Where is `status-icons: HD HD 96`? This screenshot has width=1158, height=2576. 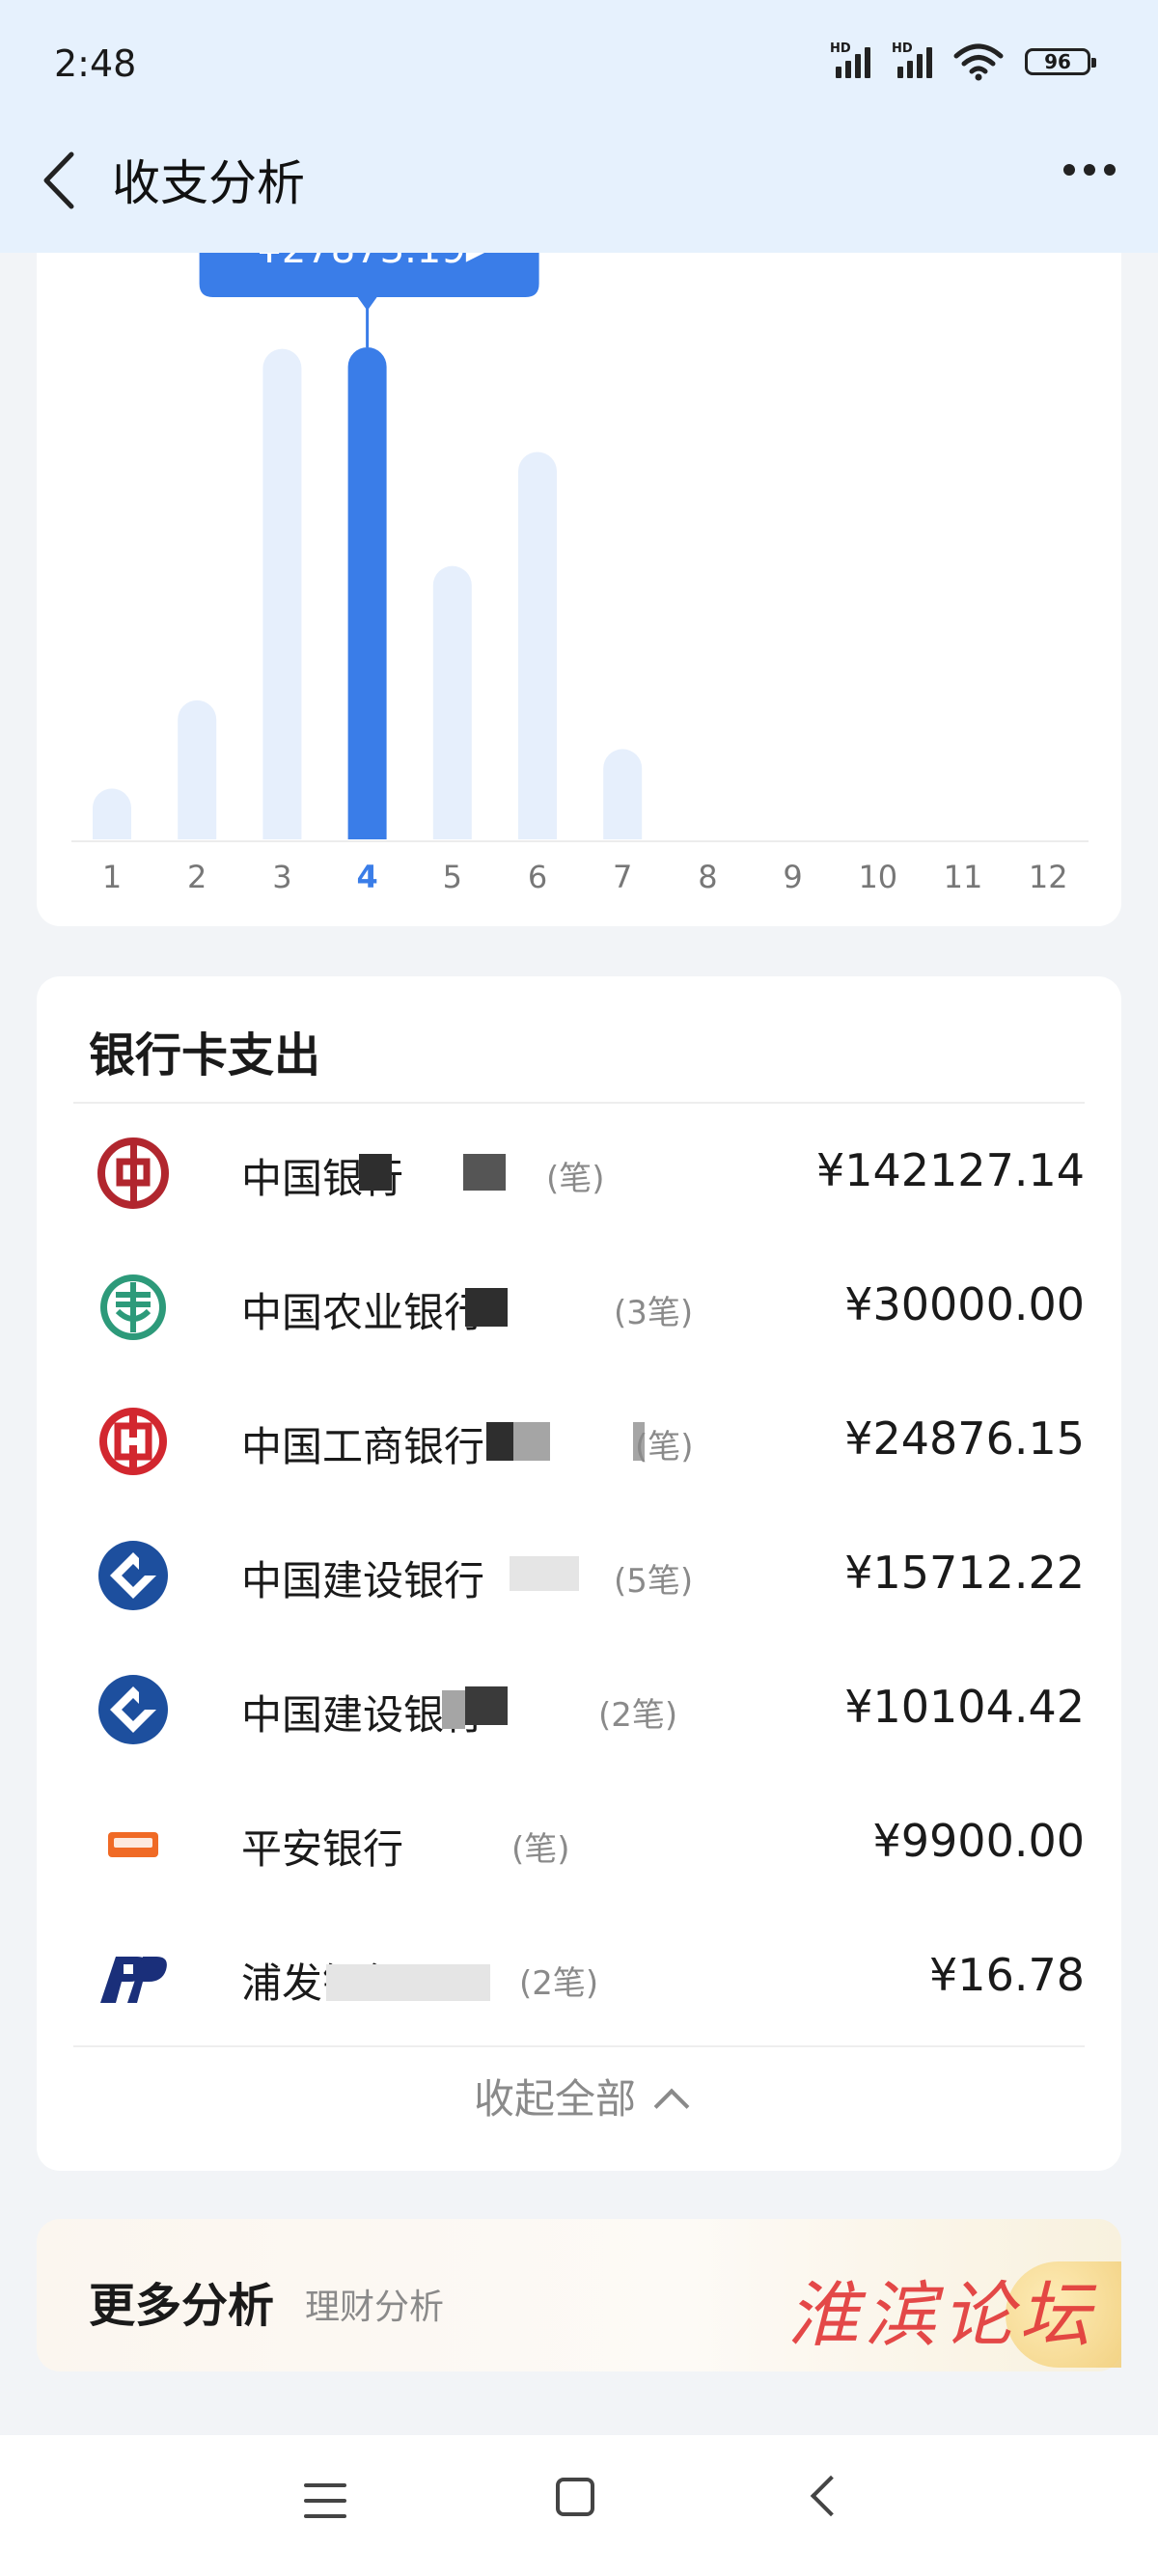
status-icons: HD HD 96 is located at coordinates (963, 61).